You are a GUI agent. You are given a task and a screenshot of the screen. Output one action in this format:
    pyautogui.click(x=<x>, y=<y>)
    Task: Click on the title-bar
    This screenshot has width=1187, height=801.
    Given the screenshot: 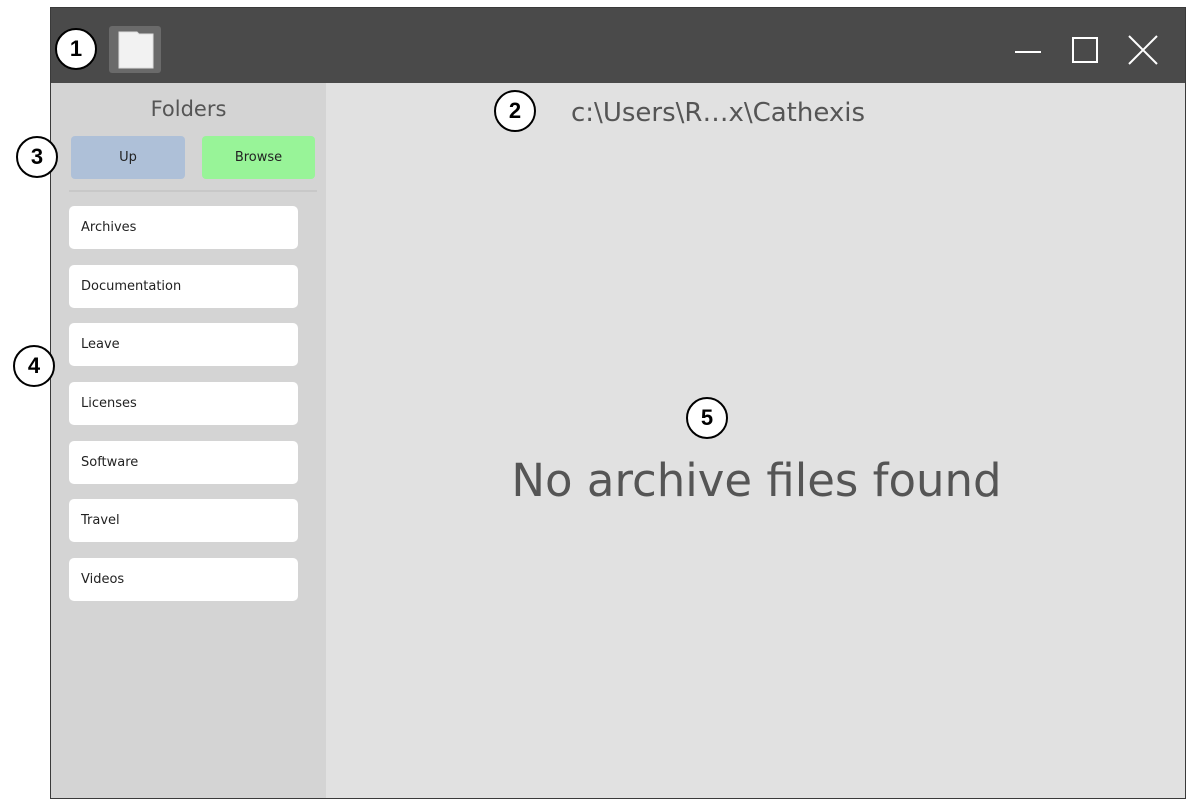 What is the action you would take?
    pyautogui.click(x=618, y=45)
    